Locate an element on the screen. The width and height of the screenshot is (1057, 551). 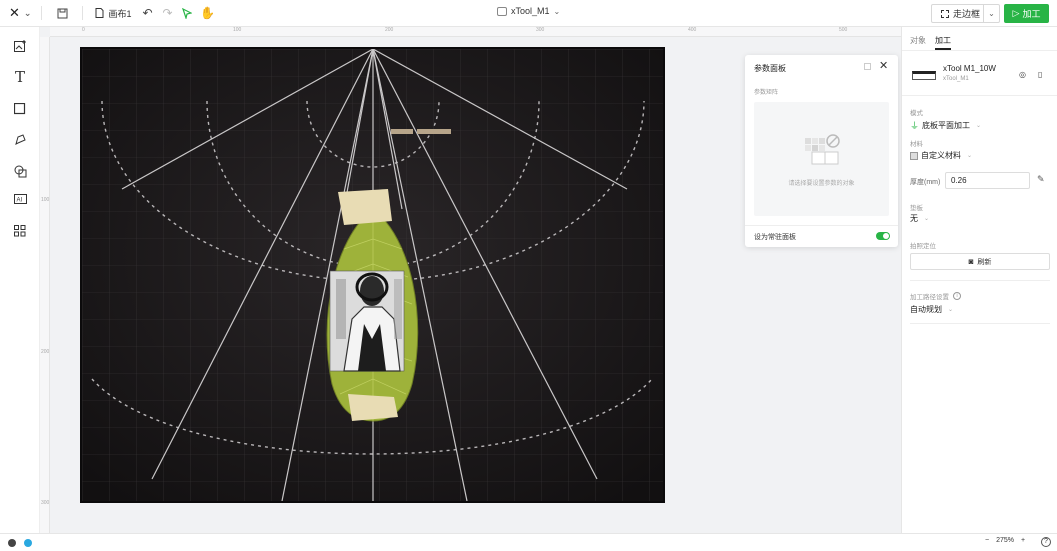
pin-panel-toggle is located at coordinates (883, 236).